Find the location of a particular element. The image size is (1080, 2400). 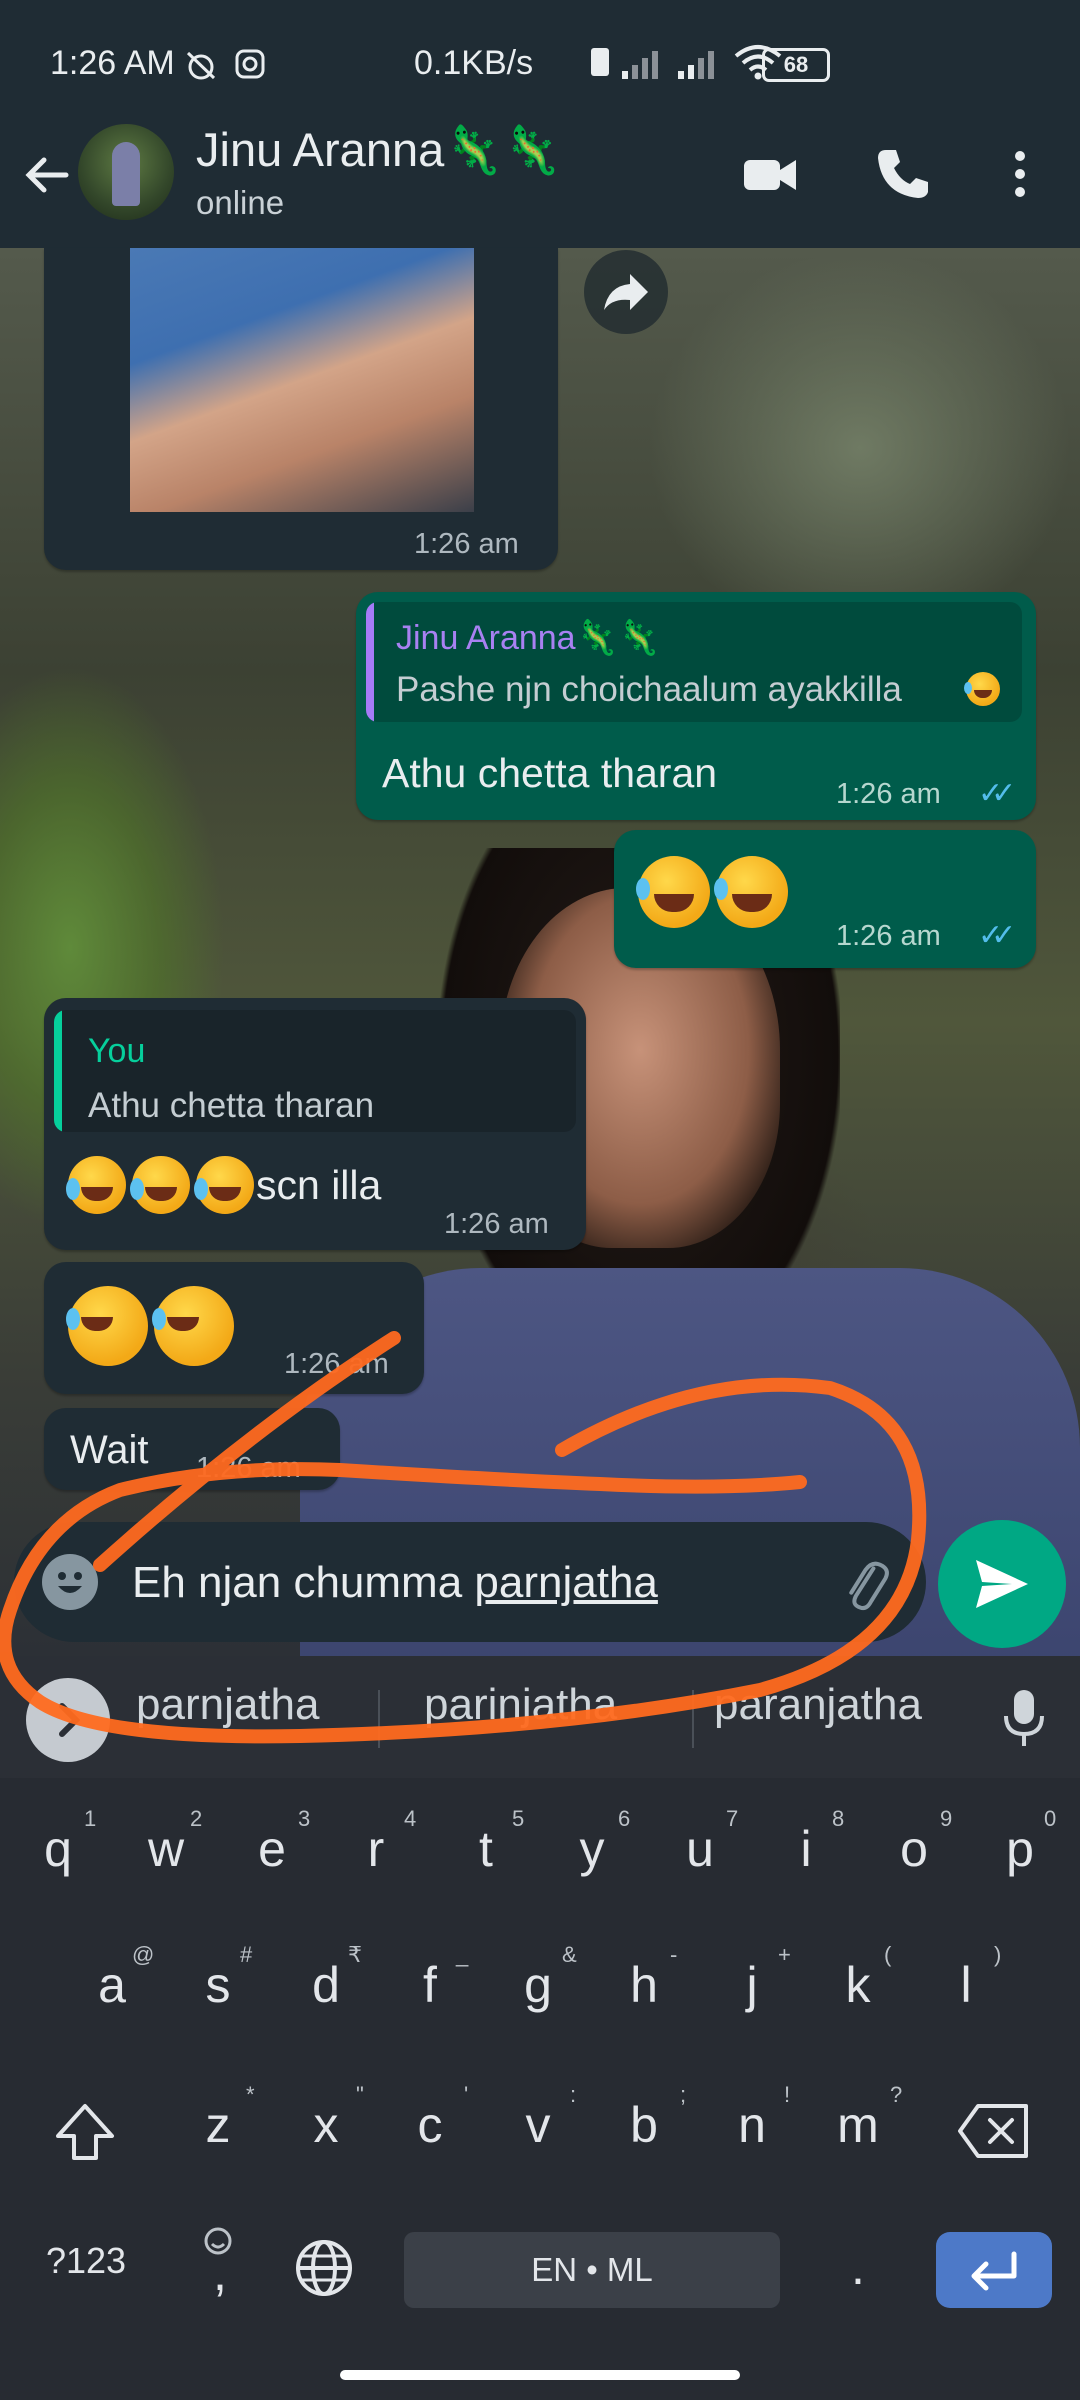

message-image: 1:26 am is located at coordinates (301, 409).